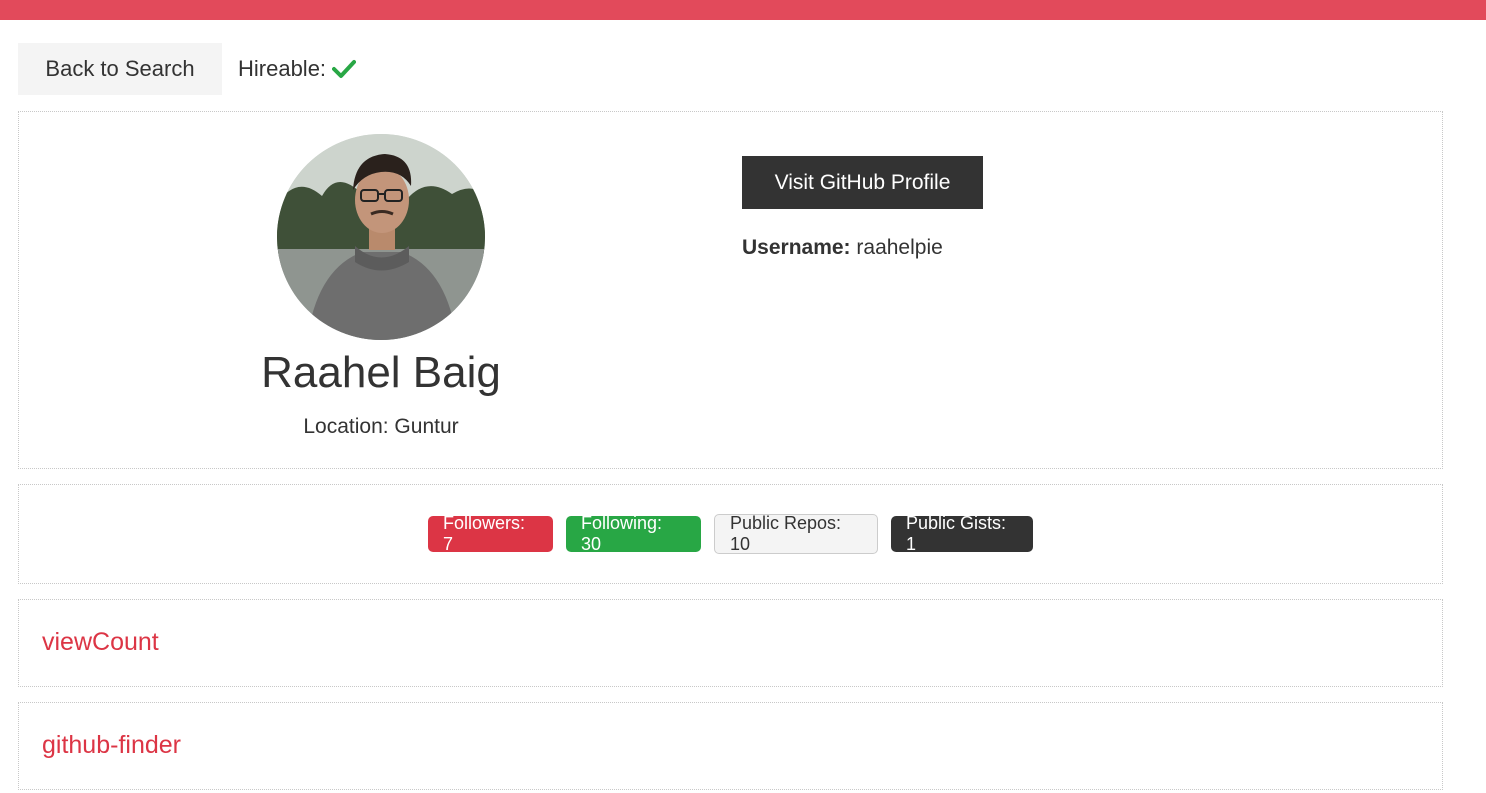  I want to click on visit-github-profile-button: Visit GitHub Profile, so click(862, 182).